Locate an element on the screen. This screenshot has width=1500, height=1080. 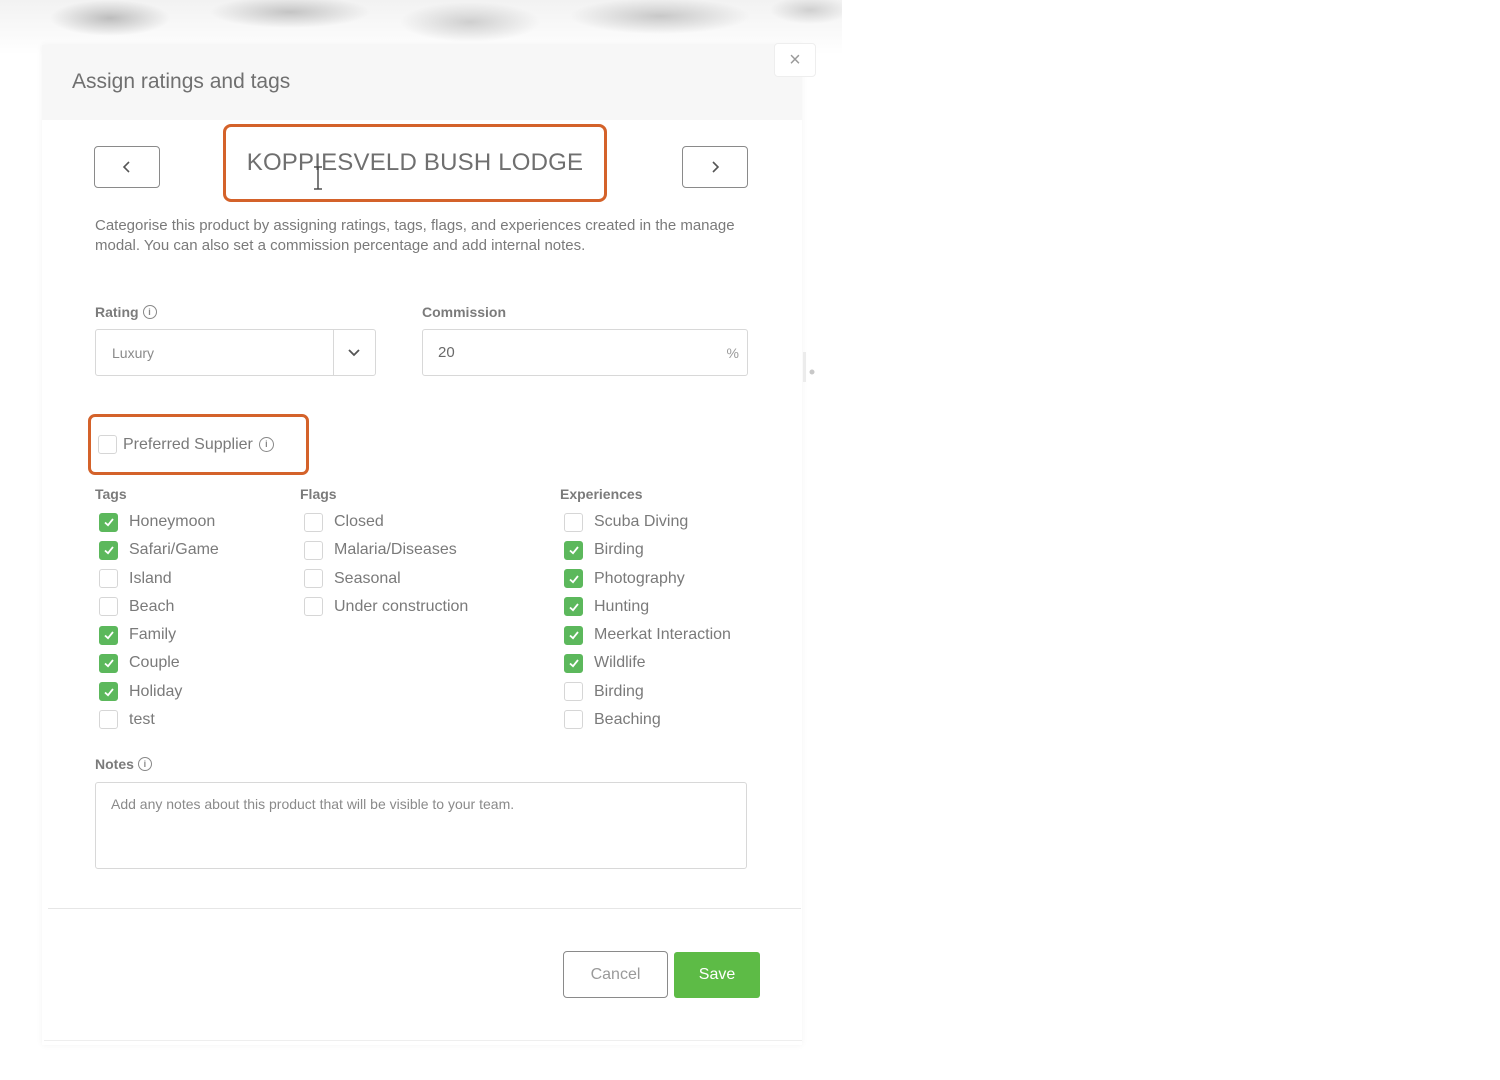
experience-option: Wildlife is located at coordinates (647, 663).